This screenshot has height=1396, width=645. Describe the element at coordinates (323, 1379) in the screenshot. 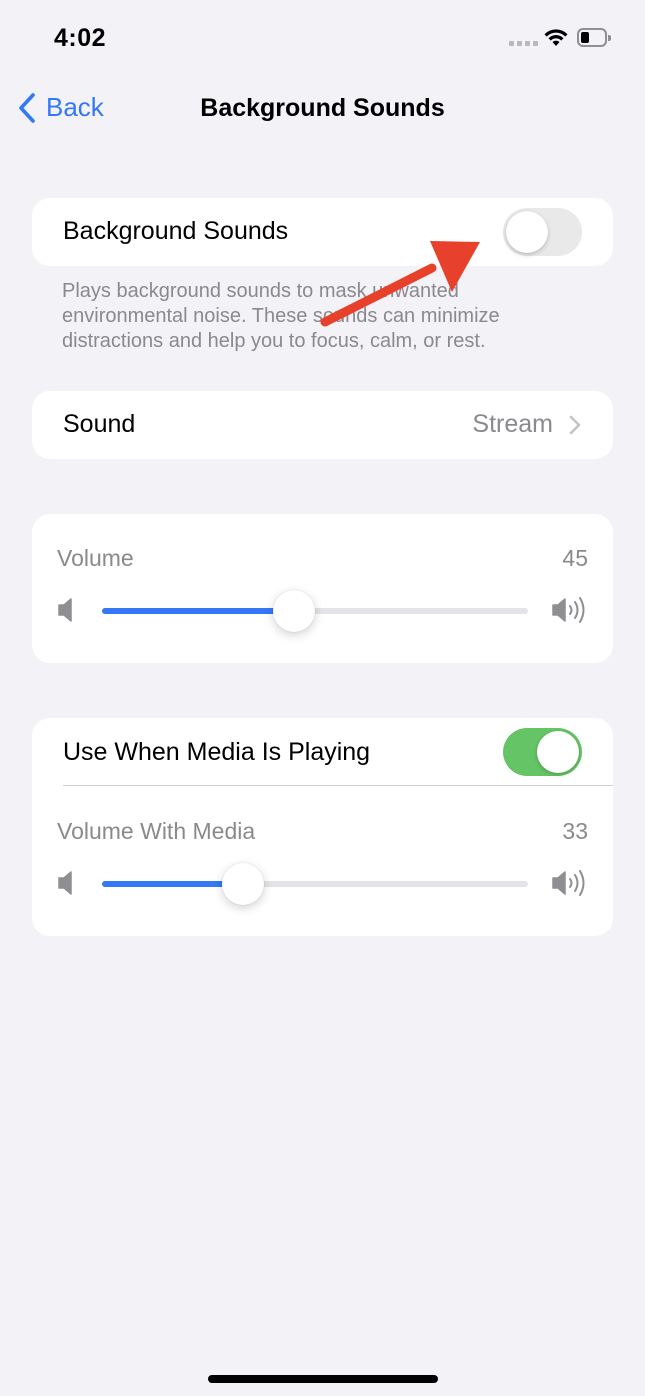

I see `home-indicator` at that location.